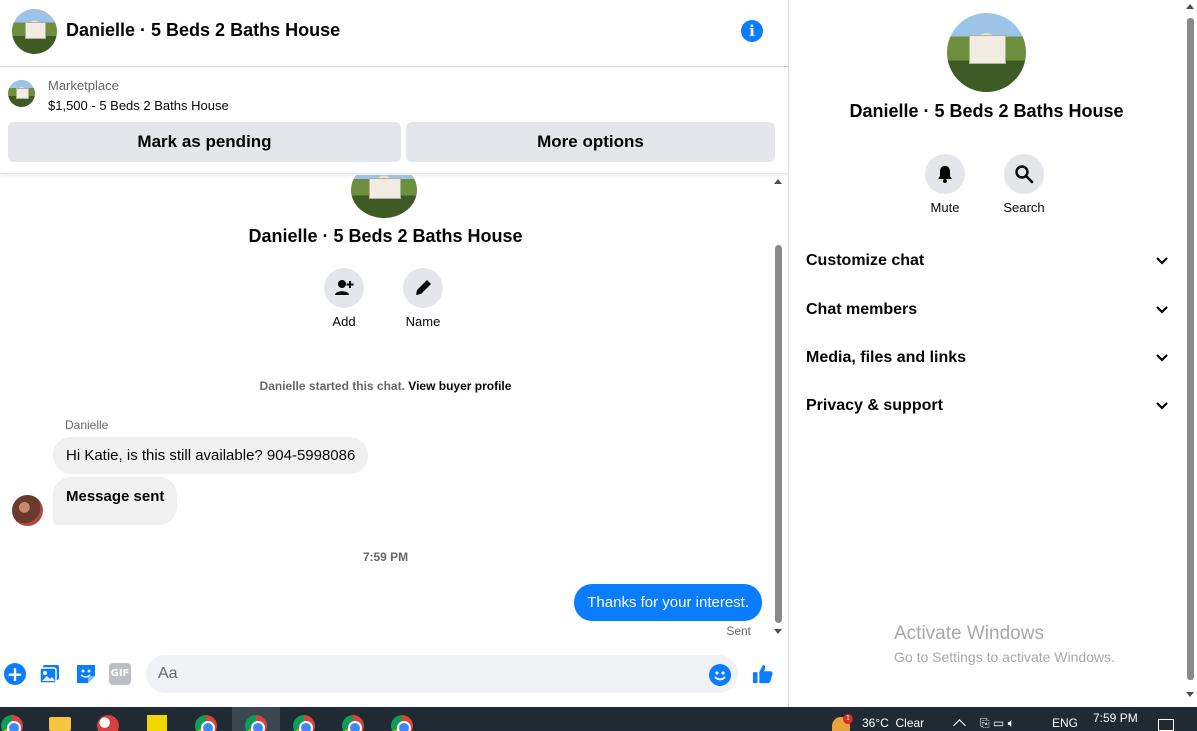  I want to click on search-icon, so click(1024, 174).